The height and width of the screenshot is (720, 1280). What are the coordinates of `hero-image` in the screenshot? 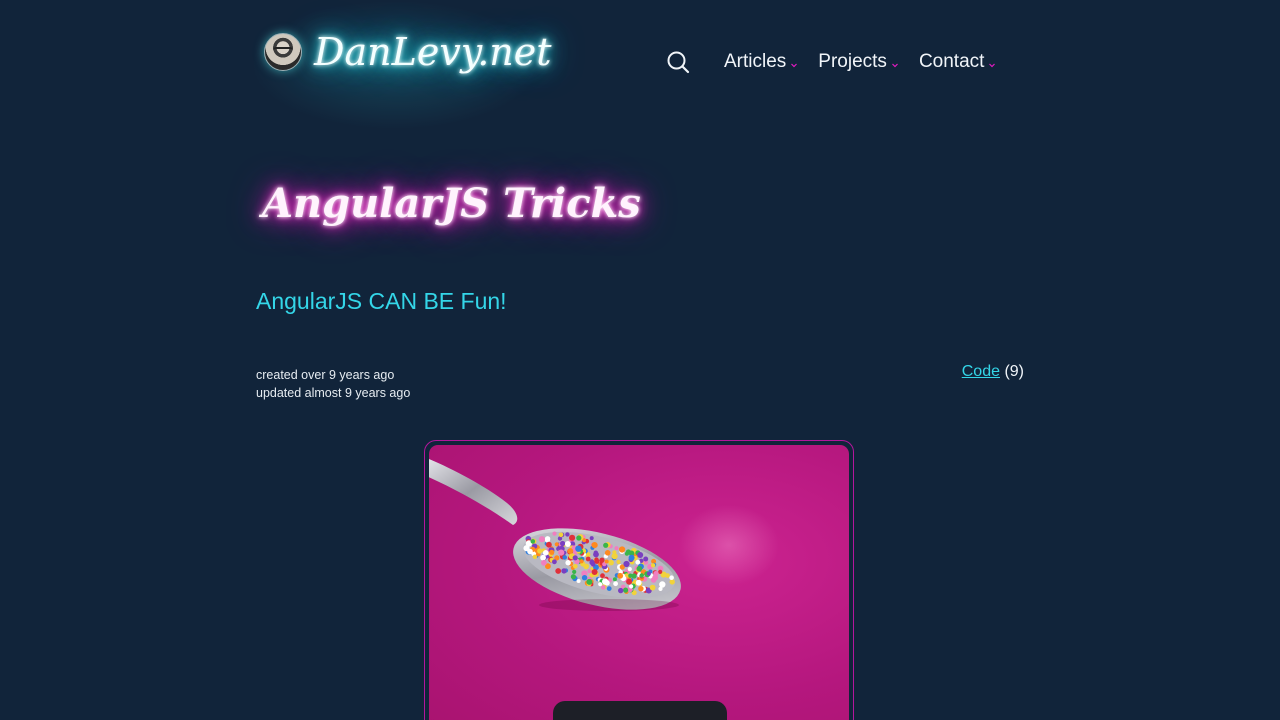 It's located at (639, 582).